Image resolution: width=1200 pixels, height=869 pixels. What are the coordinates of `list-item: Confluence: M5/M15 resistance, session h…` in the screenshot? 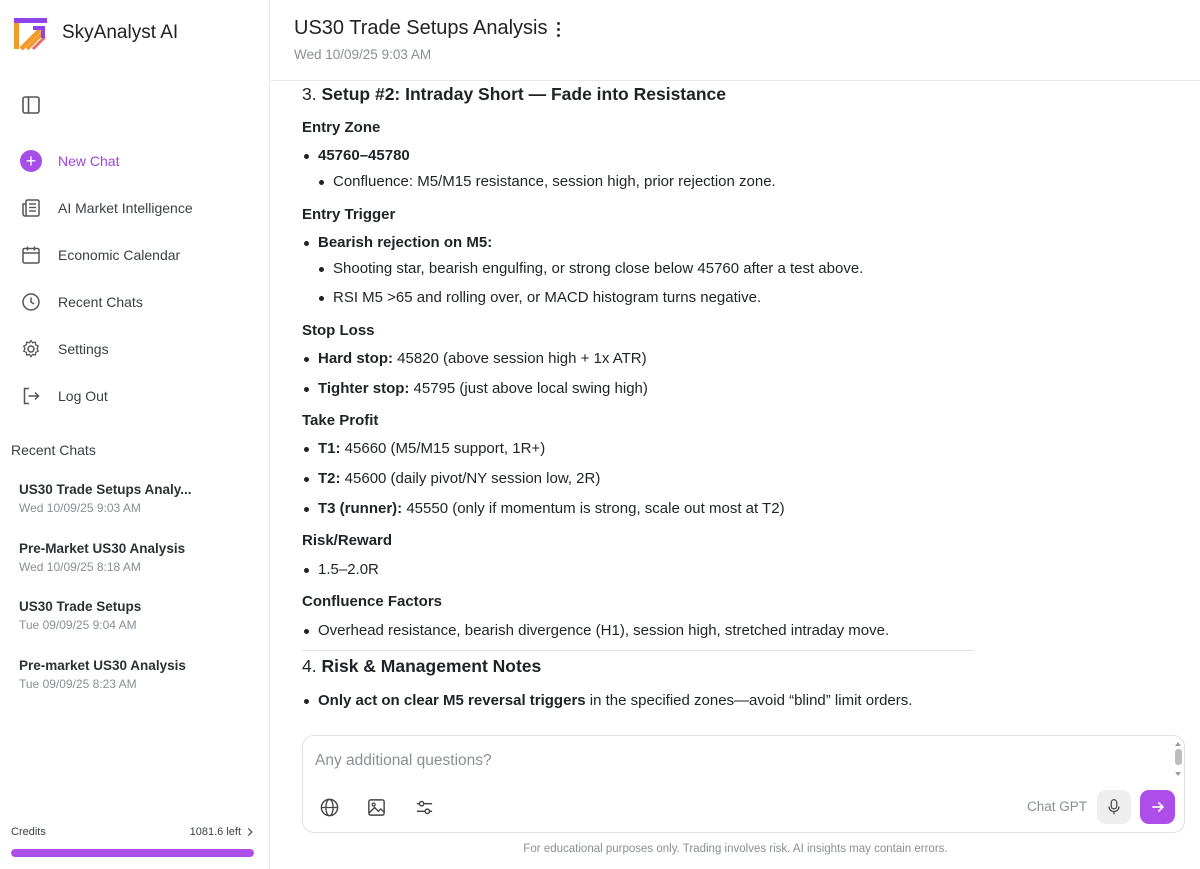 It's located at (547, 181).